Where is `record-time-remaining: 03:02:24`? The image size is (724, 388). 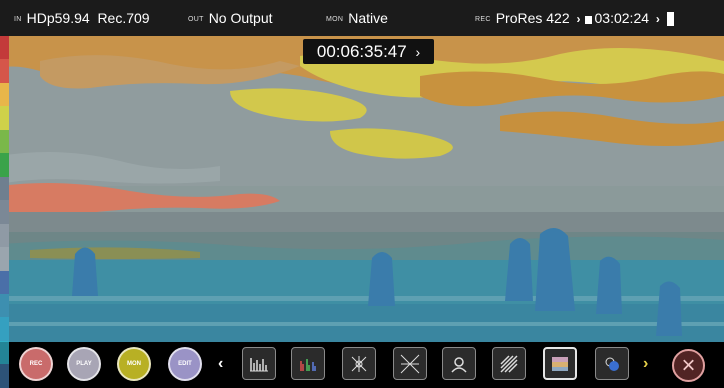 record-time-remaining: 03:02:24 is located at coordinates (622, 18).